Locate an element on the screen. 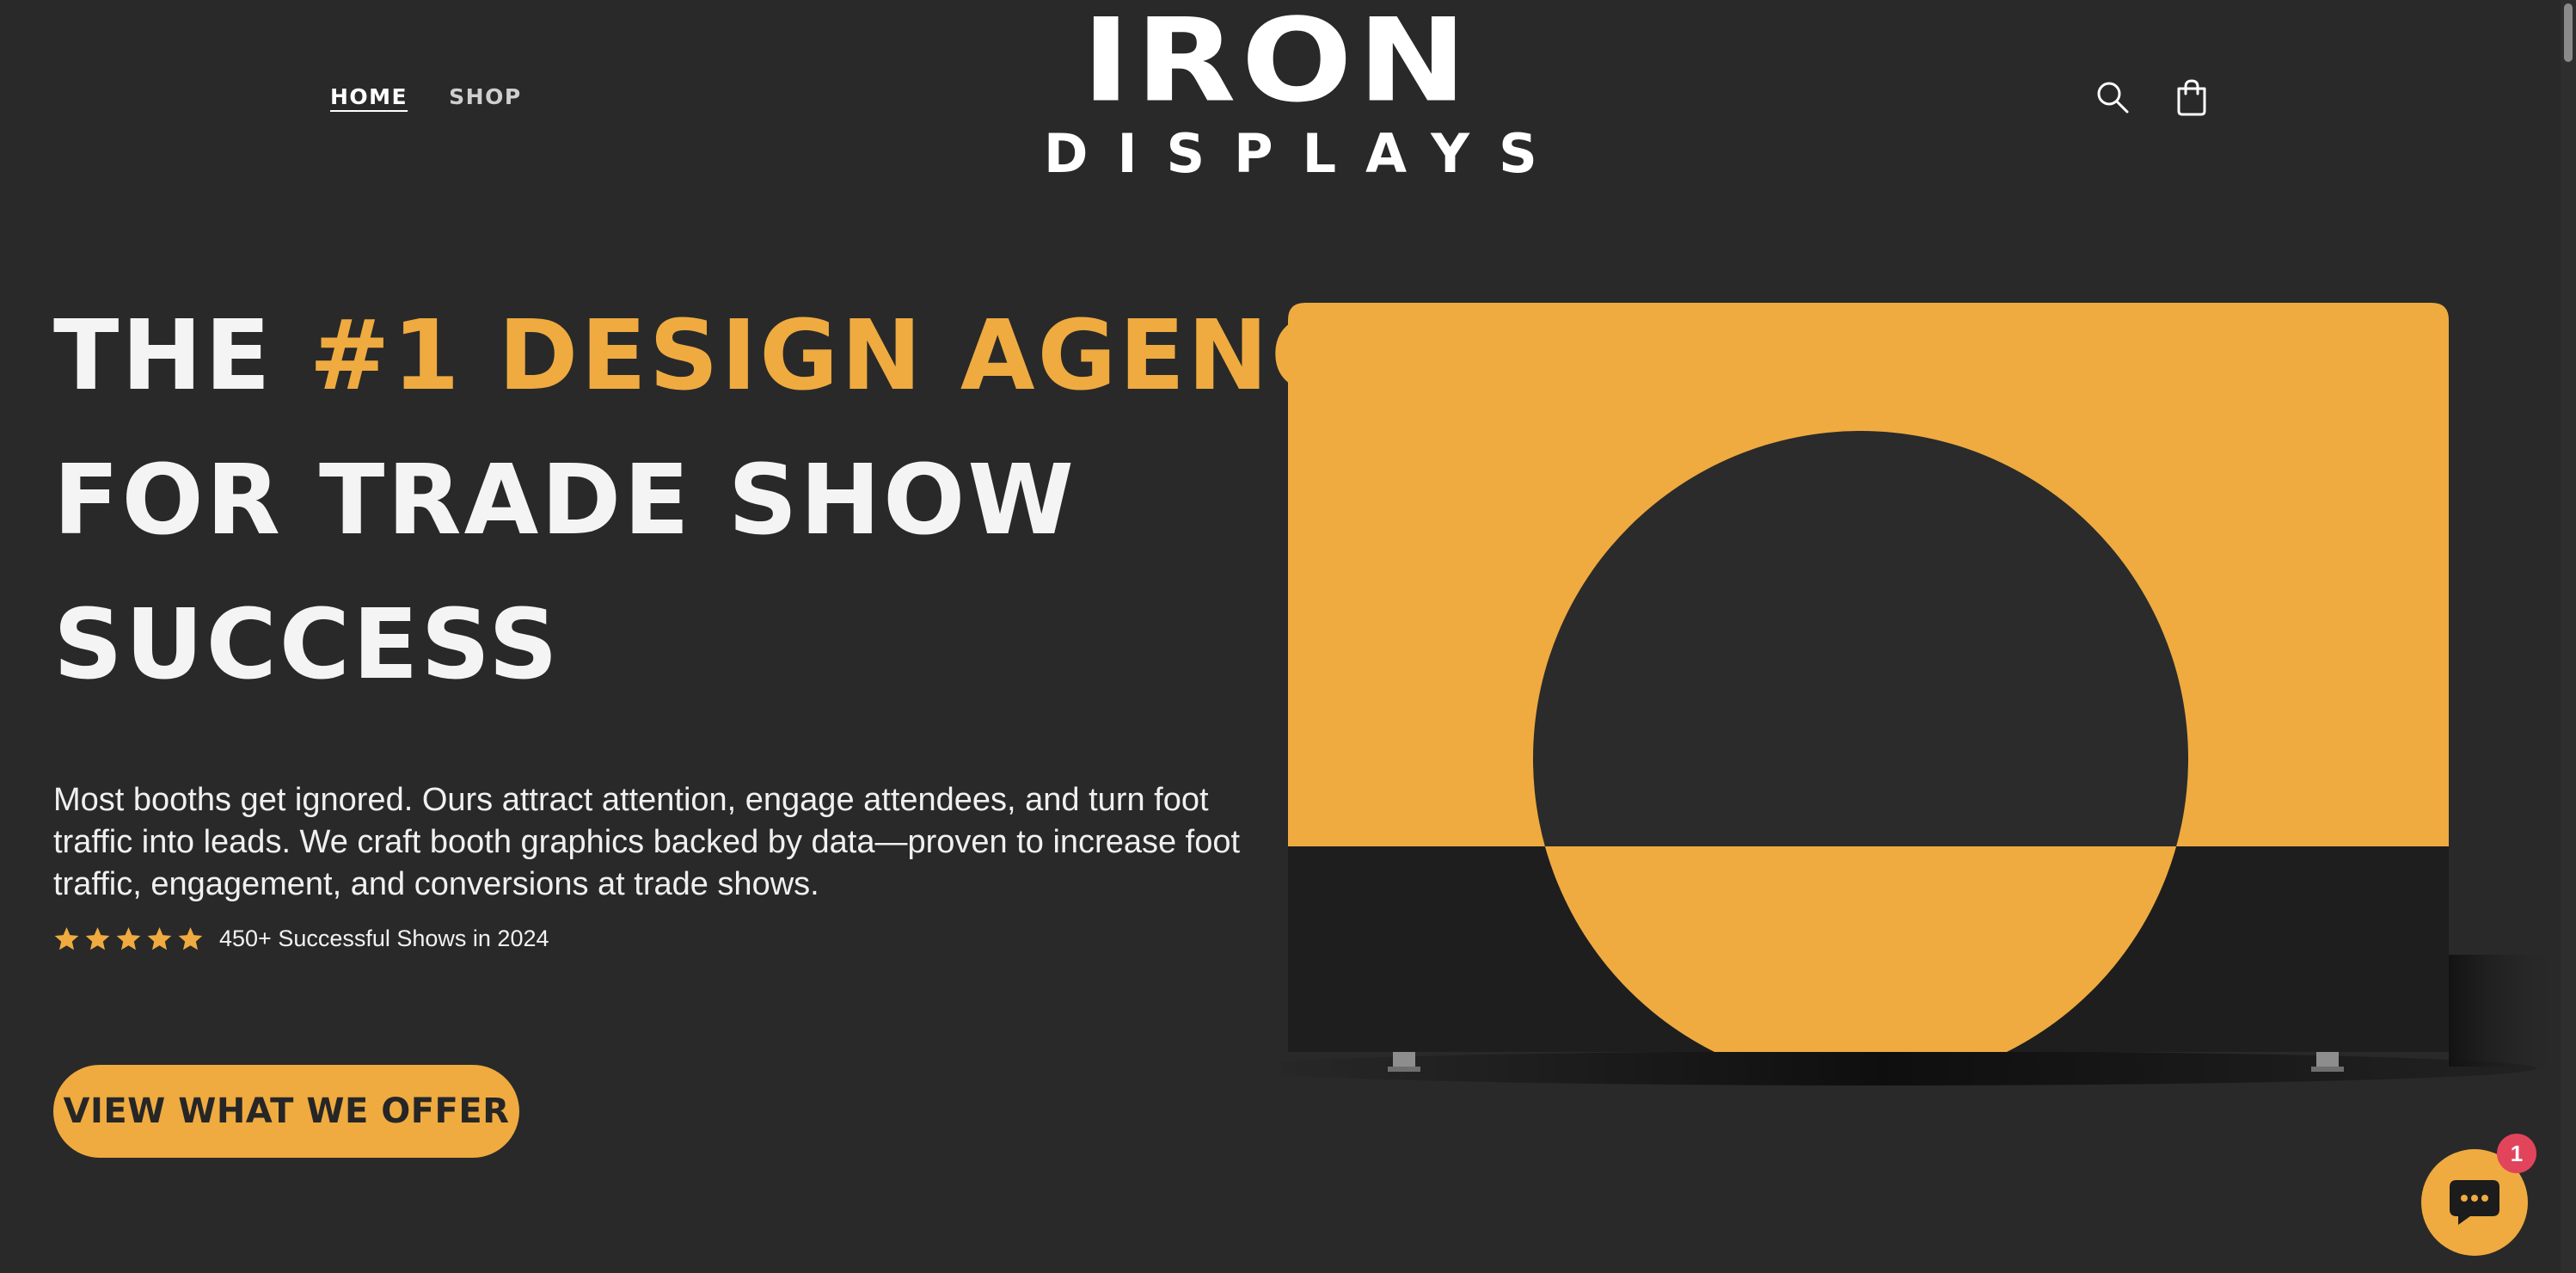  headline-accent: #1 DESIGN AGENCY is located at coordinates (863, 356).